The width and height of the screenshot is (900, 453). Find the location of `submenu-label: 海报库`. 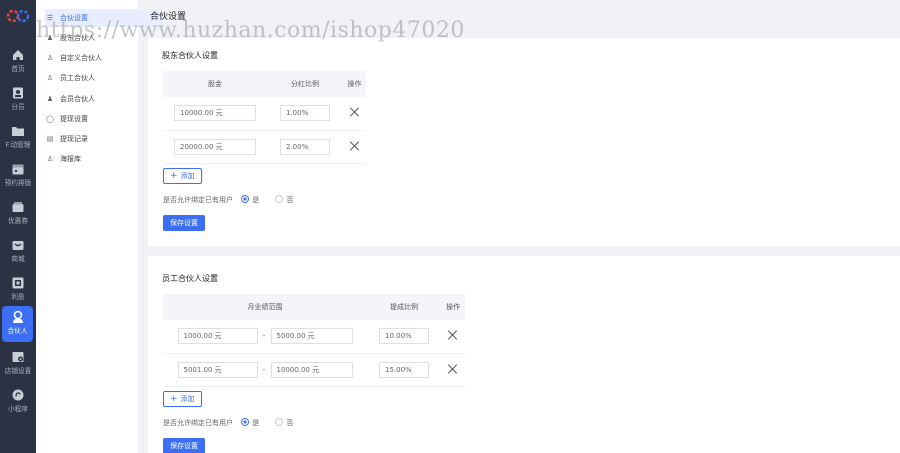

submenu-label: 海报库 is located at coordinates (70, 159).